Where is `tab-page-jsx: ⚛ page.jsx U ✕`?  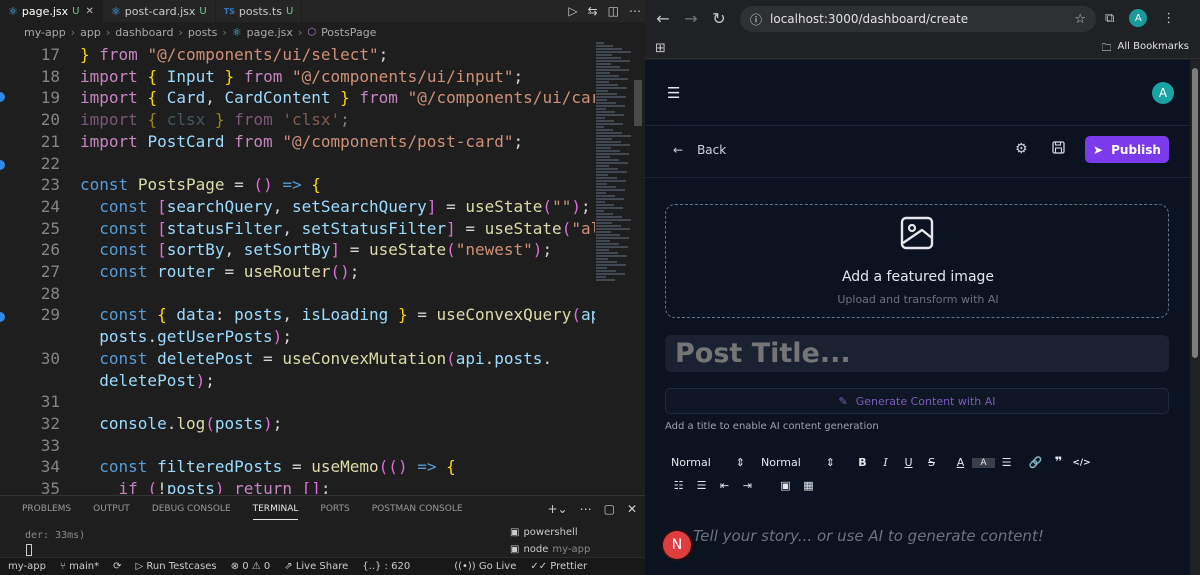
tab-page-jsx: ⚛ page.jsx U ✕ is located at coordinates (51, 11).